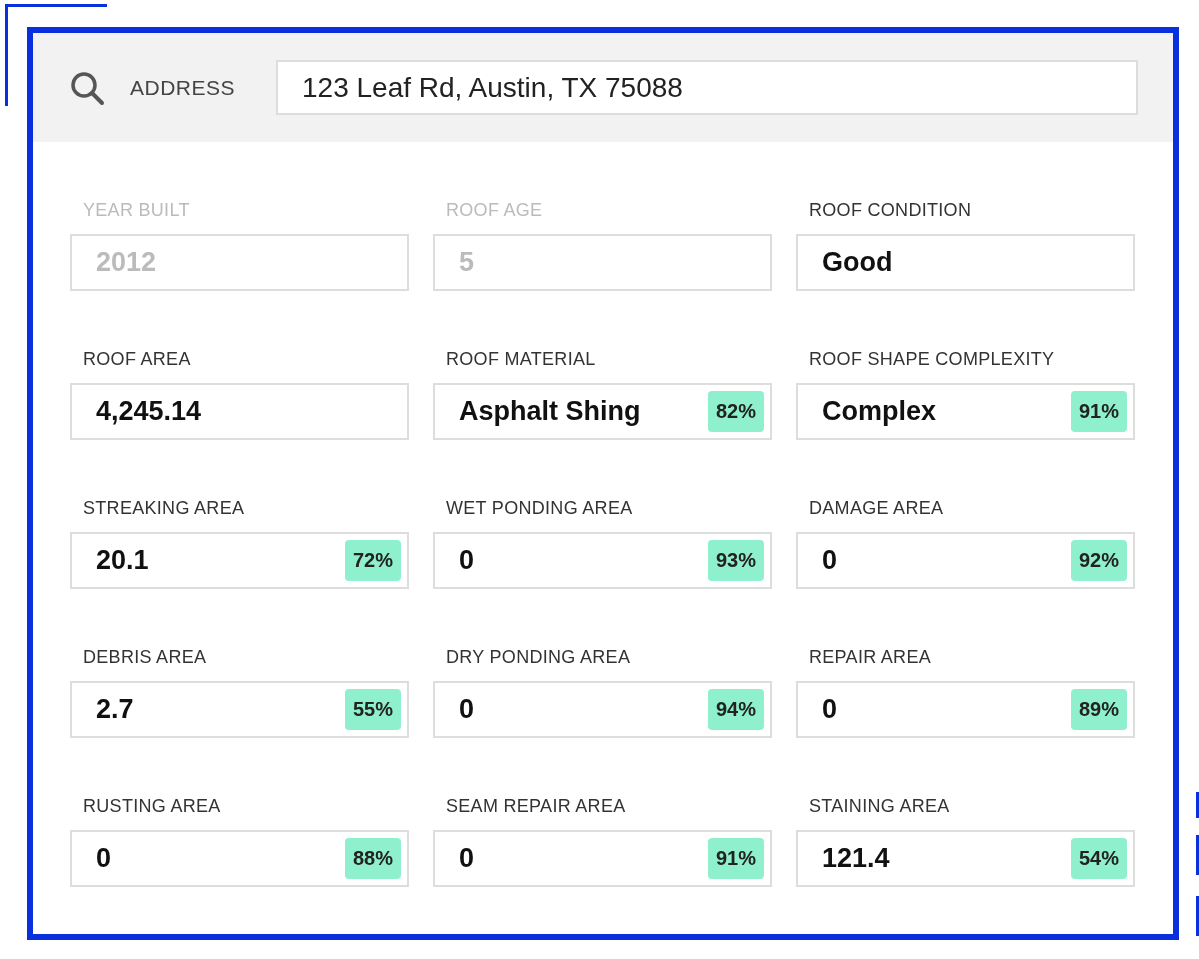  Describe the element at coordinates (870, 657) in the screenshot. I see `field-label: REPAIR AREA` at that location.